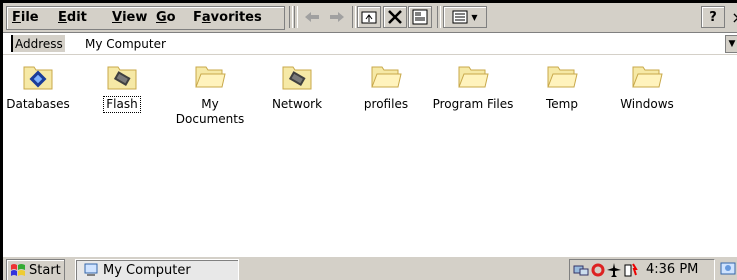 This screenshot has height=280, width=737. I want to click on address-dropdown-button: ▼, so click(731, 44).